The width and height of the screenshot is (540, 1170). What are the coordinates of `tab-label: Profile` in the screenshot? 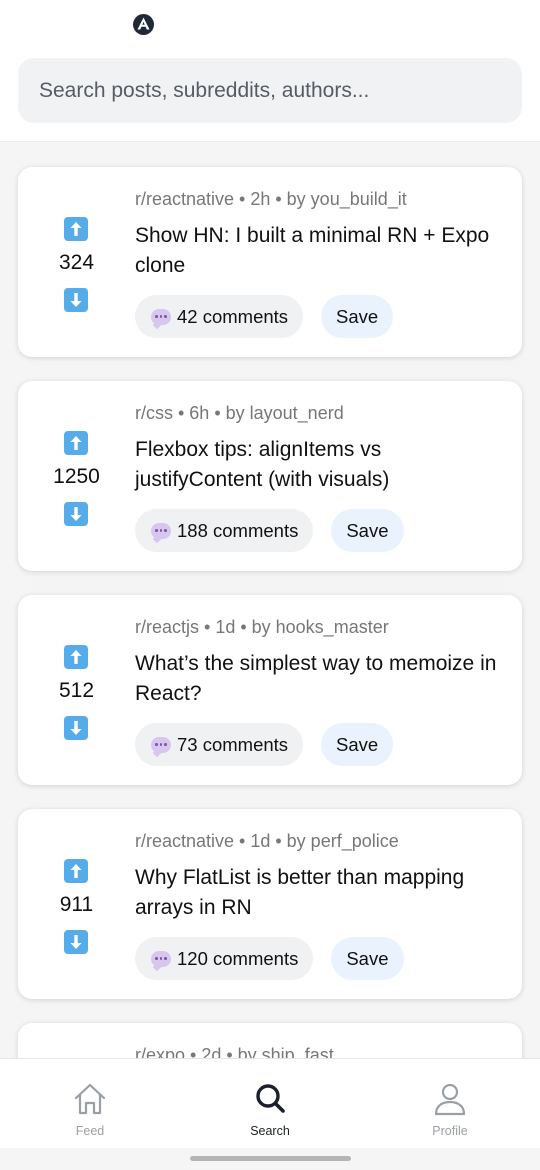 It's located at (450, 1131).